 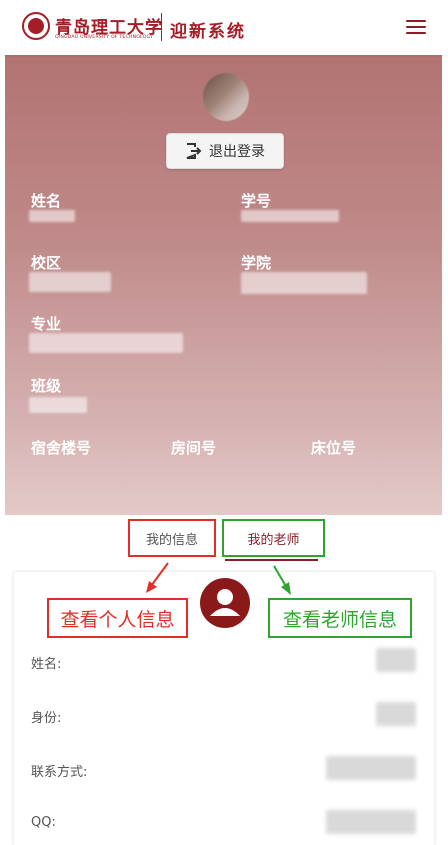 I want to click on user-avatar-icon, so click(x=225, y=603).